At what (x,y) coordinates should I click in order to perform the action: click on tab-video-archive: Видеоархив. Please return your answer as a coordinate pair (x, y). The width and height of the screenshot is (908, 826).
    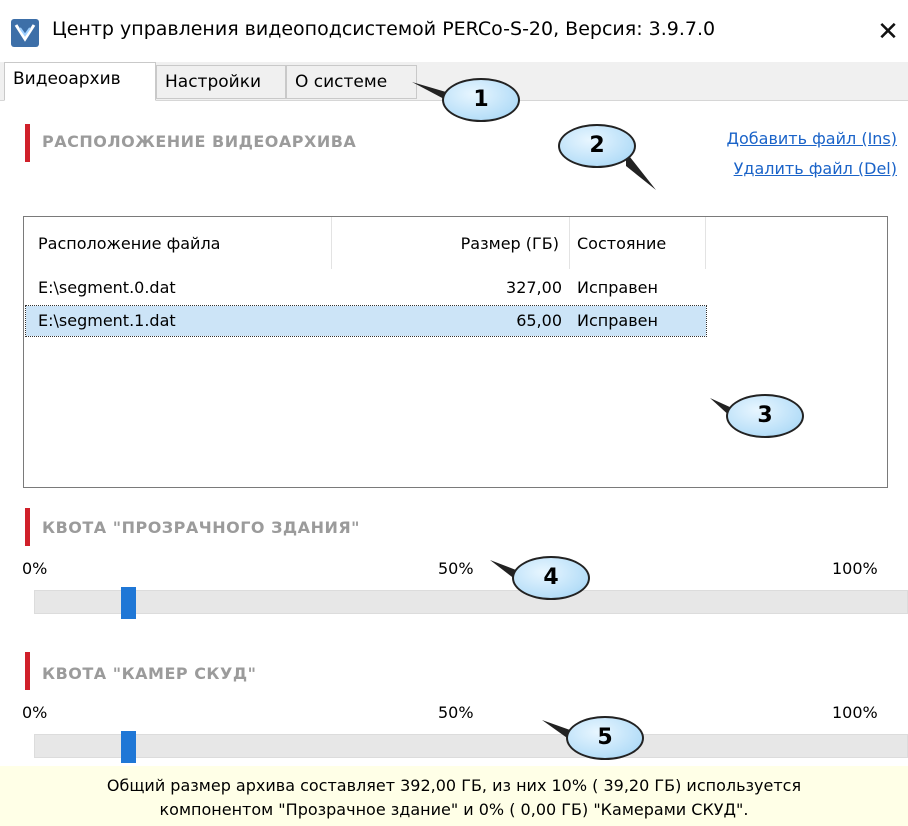
    Looking at the image, I should click on (80, 81).